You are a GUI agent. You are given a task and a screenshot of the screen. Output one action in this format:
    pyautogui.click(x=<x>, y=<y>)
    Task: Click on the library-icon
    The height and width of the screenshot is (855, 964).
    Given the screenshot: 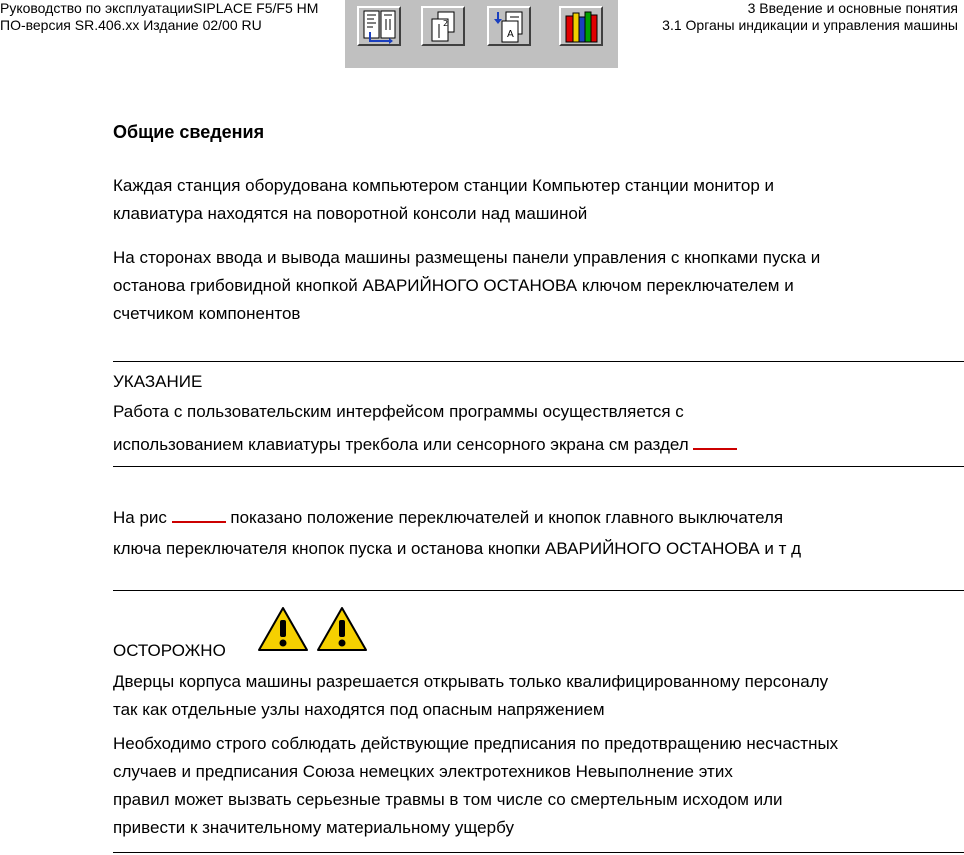 What is the action you would take?
    pyautogui.click(x=581, y=27)
    